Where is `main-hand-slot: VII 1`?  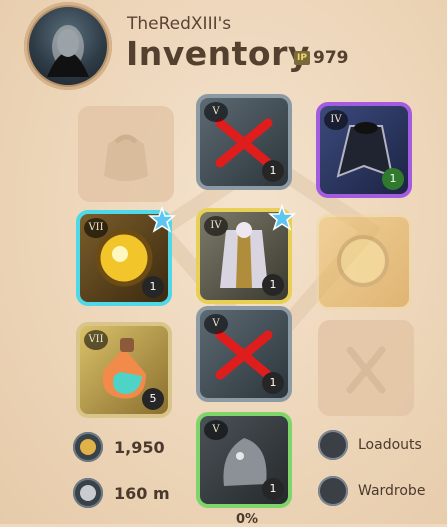 main-hand-slot: VII 1 is located at coordinates (126, 256).